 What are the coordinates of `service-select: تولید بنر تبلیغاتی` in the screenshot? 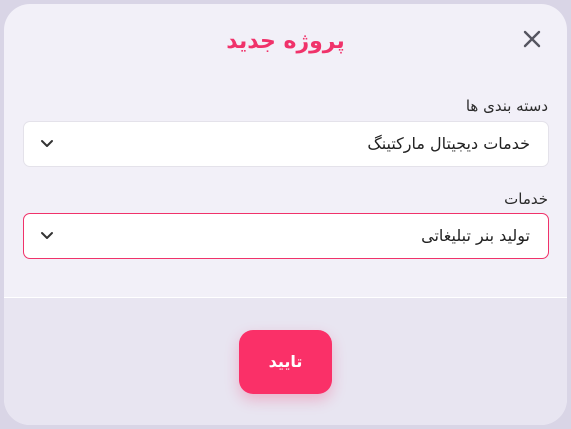 It's located at (286, 236).